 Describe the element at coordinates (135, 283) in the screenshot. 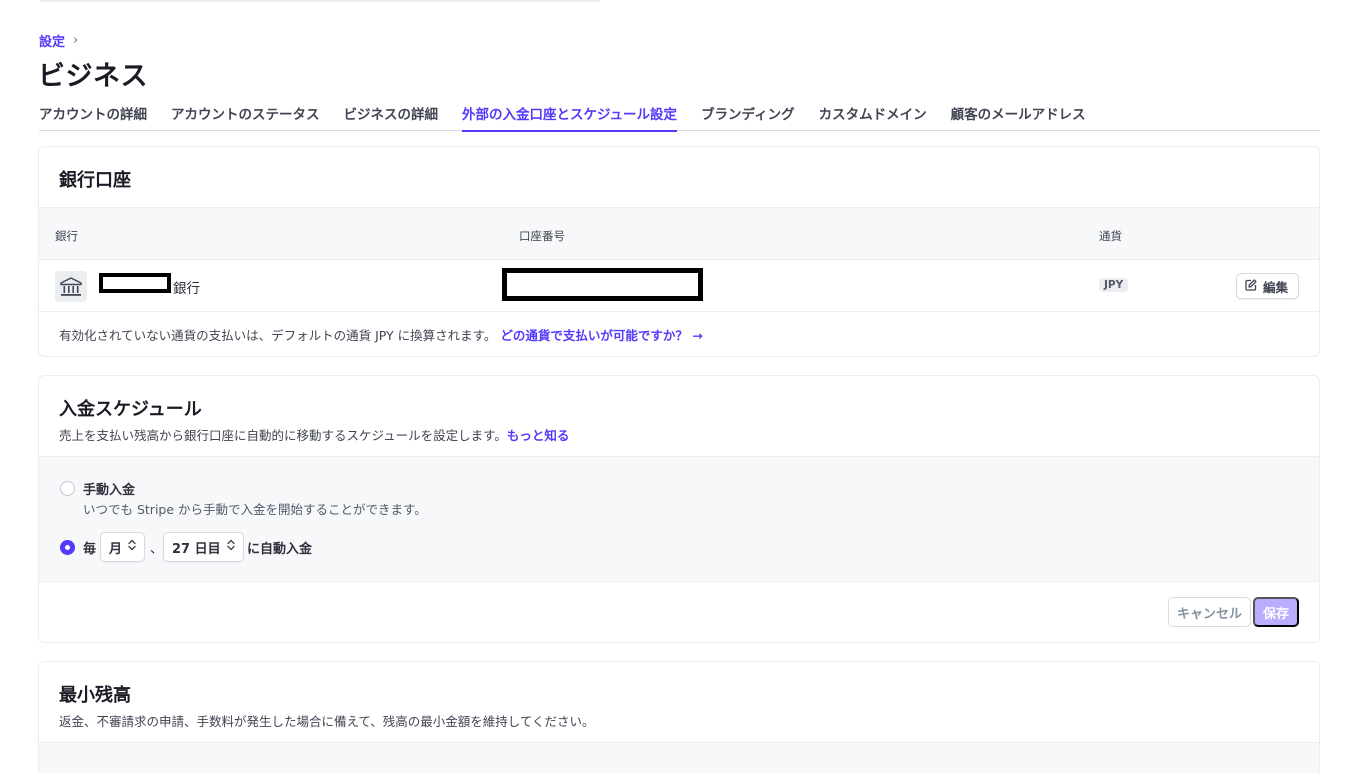

I see `redacted-bank-name` at that location.